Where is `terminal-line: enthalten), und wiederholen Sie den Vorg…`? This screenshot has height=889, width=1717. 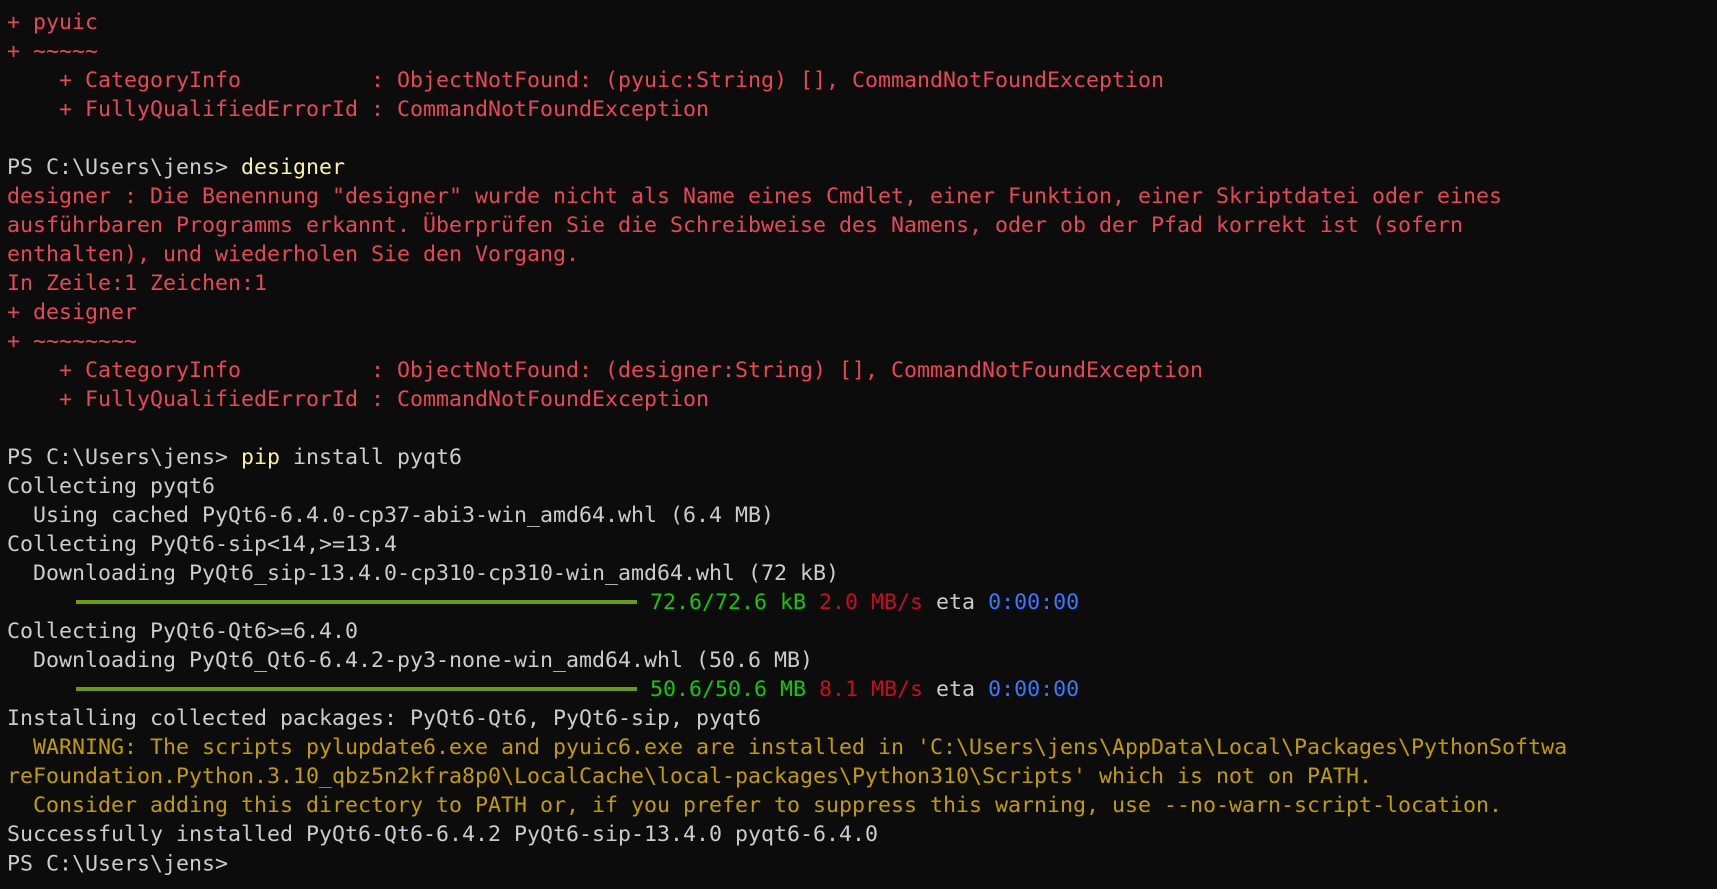
terminal-line: enthalten), und wiederholen Sie den Vorg… is located at coordinates (862, 254).